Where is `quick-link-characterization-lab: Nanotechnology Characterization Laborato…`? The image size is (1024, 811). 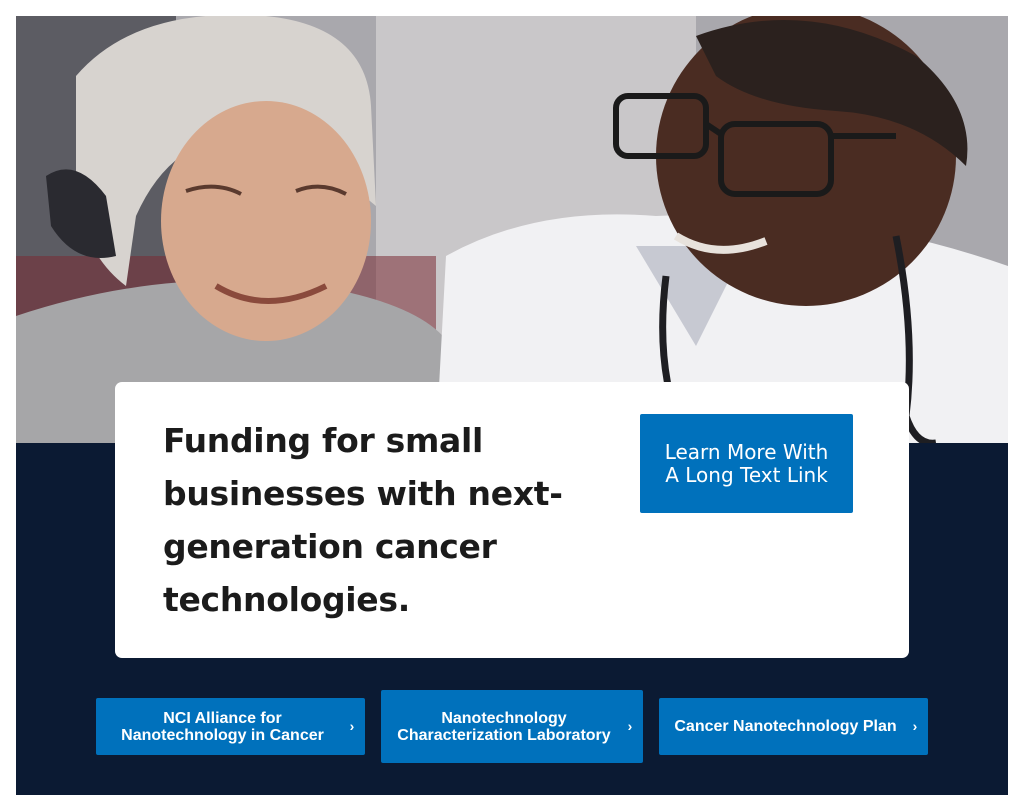 quick-link-characterization-lab: Nanotechnology Characterization Laborato… is located at coordinates (512, 726).